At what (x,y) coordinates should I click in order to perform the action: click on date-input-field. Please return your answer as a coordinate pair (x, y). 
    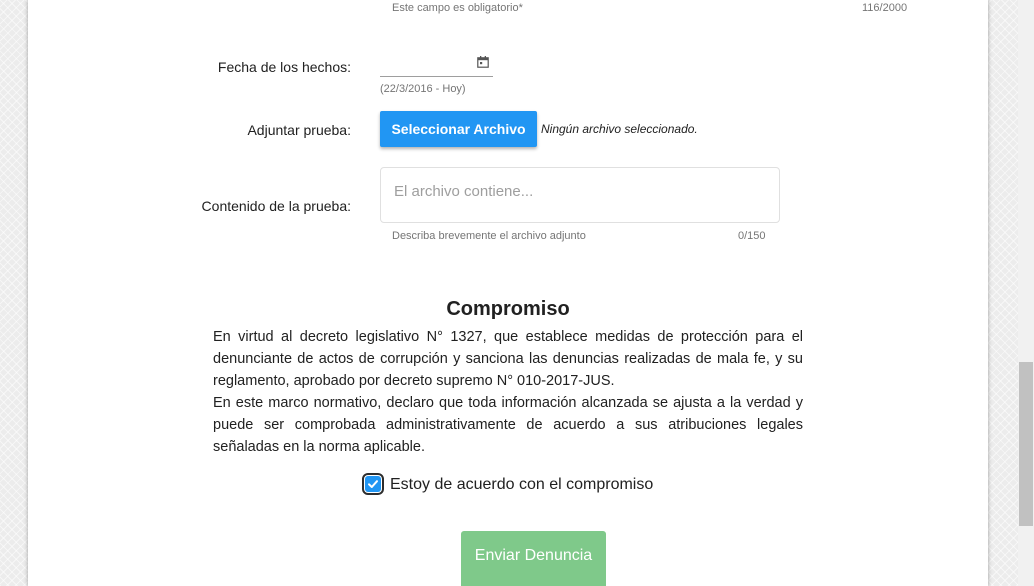
    Looking at the image, I should click on (436, 63).